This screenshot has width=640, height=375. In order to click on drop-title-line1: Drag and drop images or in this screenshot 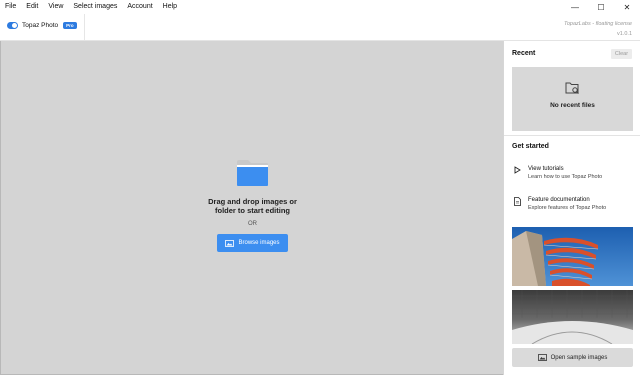, I will do `click(252, 201)`.